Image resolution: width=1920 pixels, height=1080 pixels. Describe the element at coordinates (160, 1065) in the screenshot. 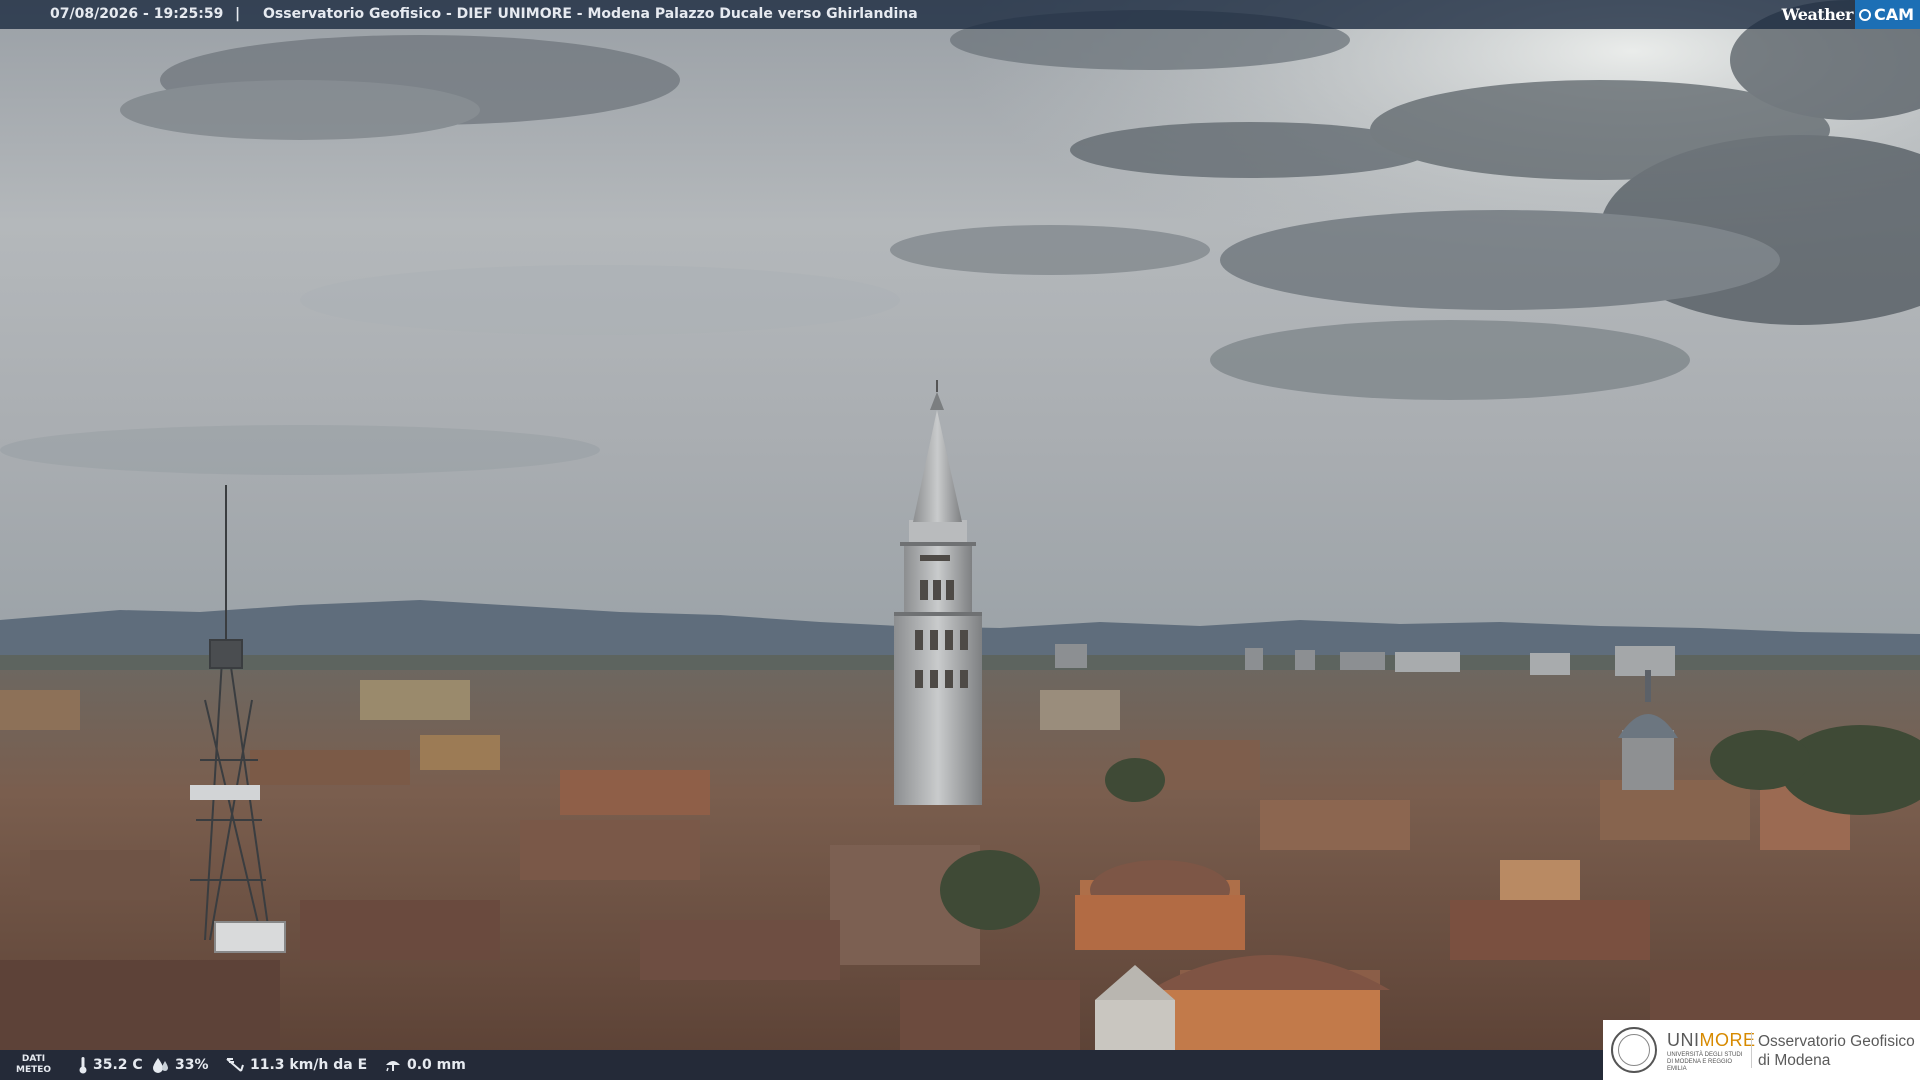

I see `humidity-drop-icon` at that location.